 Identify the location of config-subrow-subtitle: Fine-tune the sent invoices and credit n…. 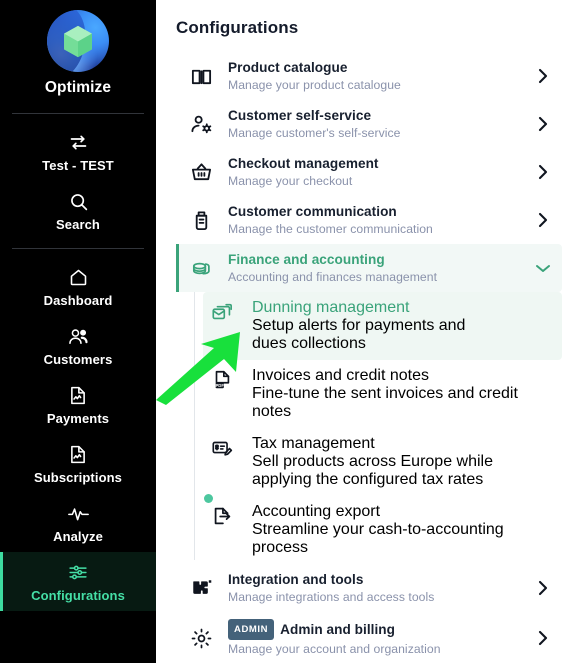
(385, 402).